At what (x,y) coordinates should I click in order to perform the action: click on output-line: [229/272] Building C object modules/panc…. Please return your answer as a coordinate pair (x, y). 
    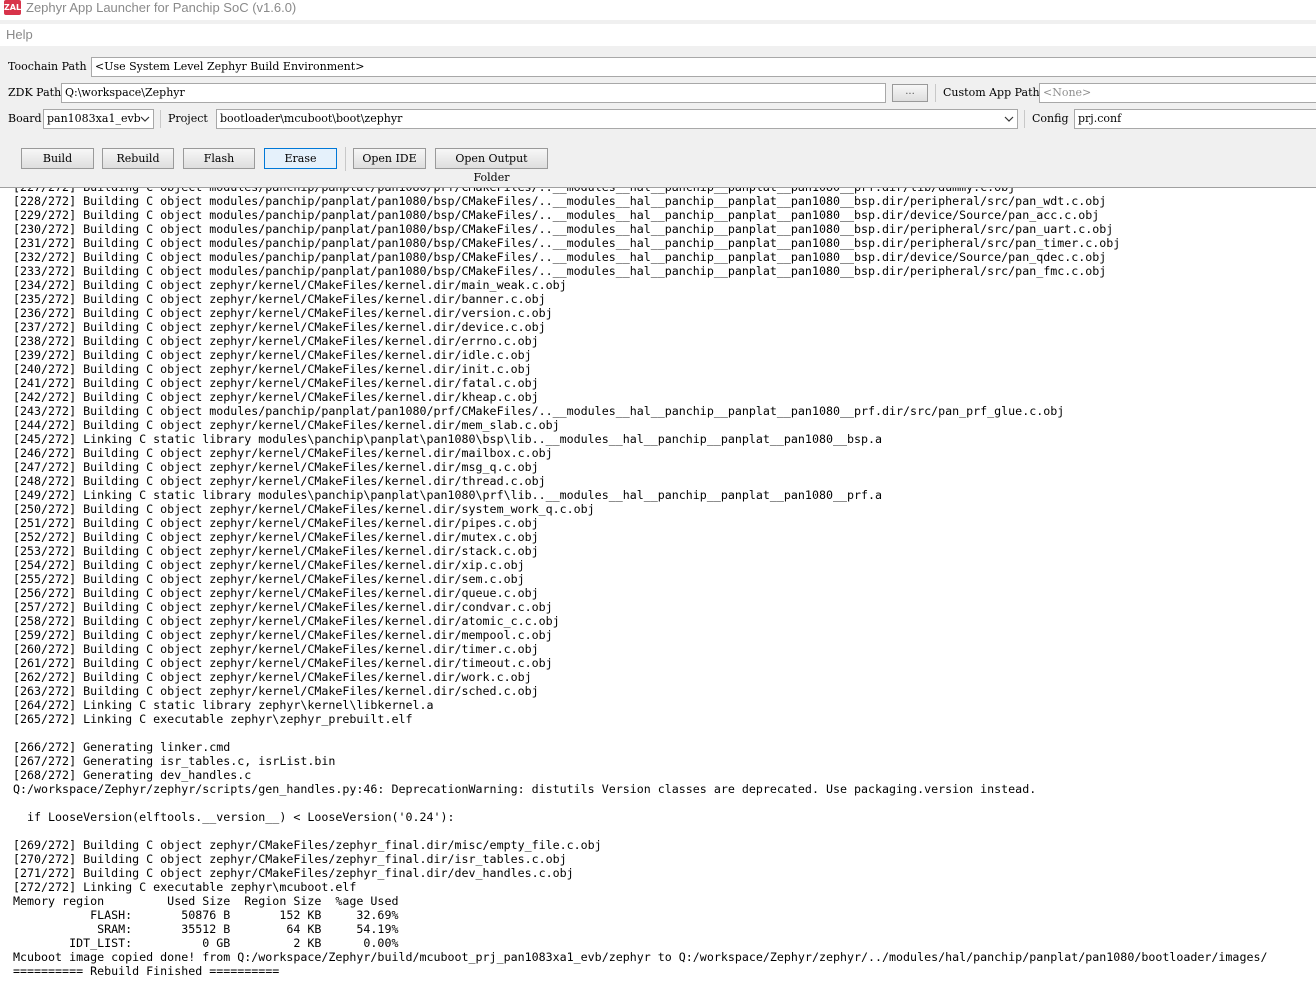
    Looking at the image, I should click on (556, 215).